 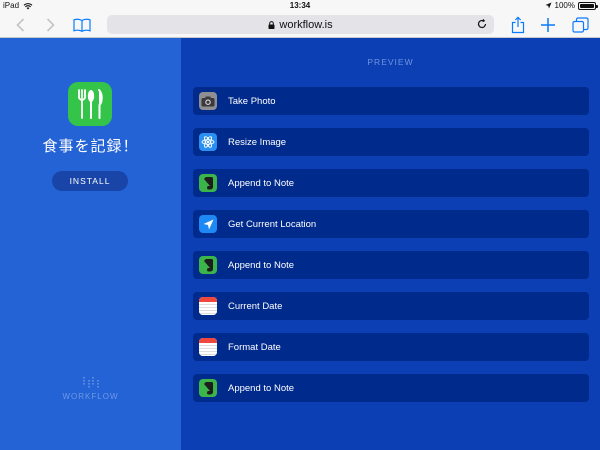 I want to click on browser-toolbar: workflow.is, so click(x=300, y=25).